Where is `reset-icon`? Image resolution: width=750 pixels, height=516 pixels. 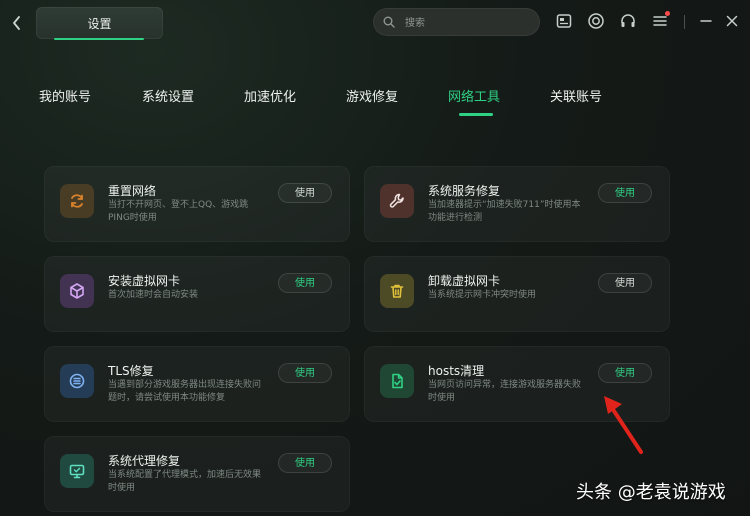
reset-icon is located at coordinates (77, 201).